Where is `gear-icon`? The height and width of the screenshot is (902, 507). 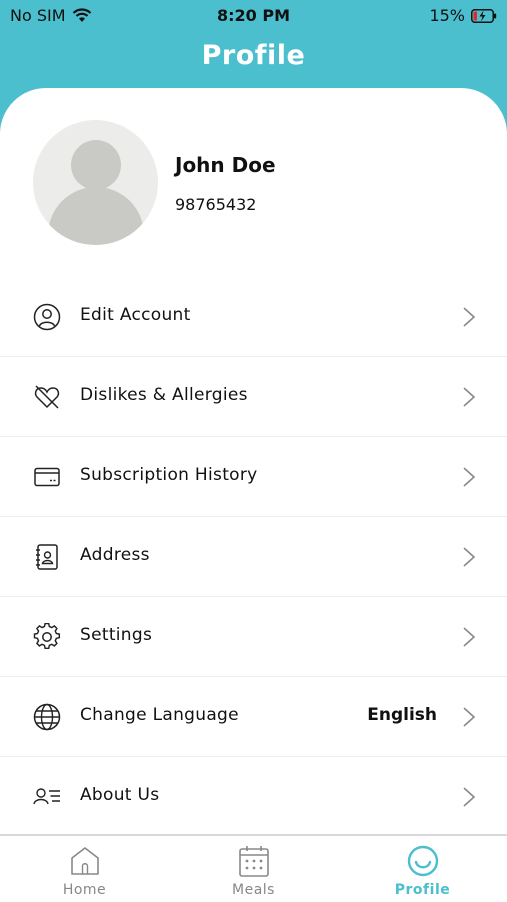 gear-icon is located at coordinates (47, 636).